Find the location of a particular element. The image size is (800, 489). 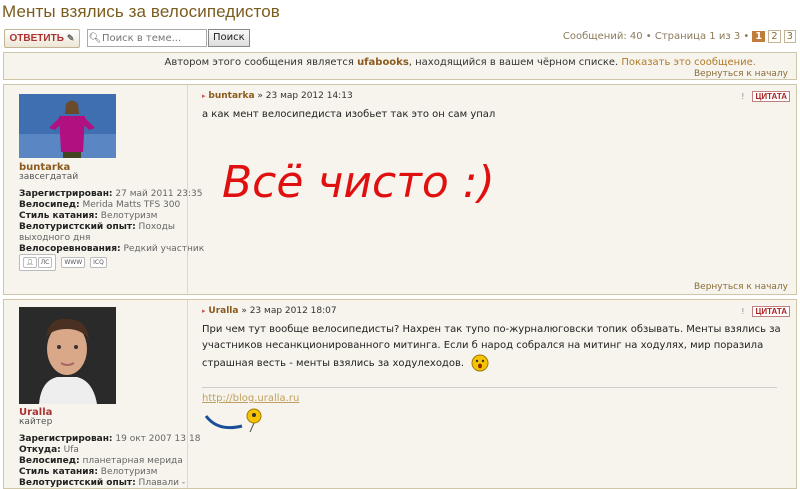

pm-button: 👤︎ ЛС is located at coordinates (38, 262).